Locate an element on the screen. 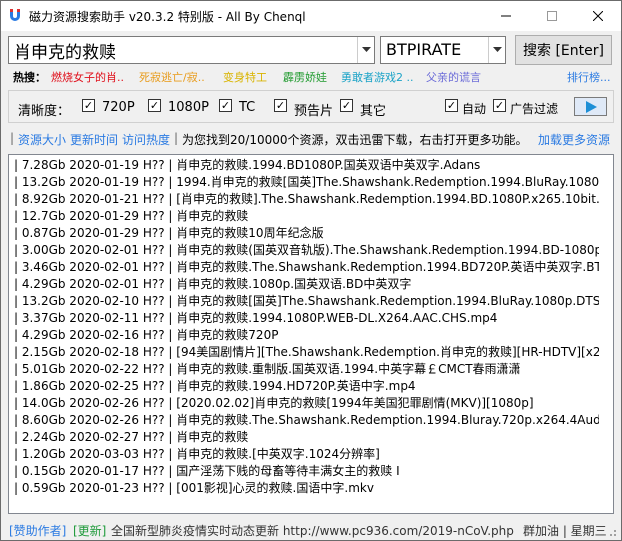  donate-link: [赞助作者] is located at coordinates (37, 530).